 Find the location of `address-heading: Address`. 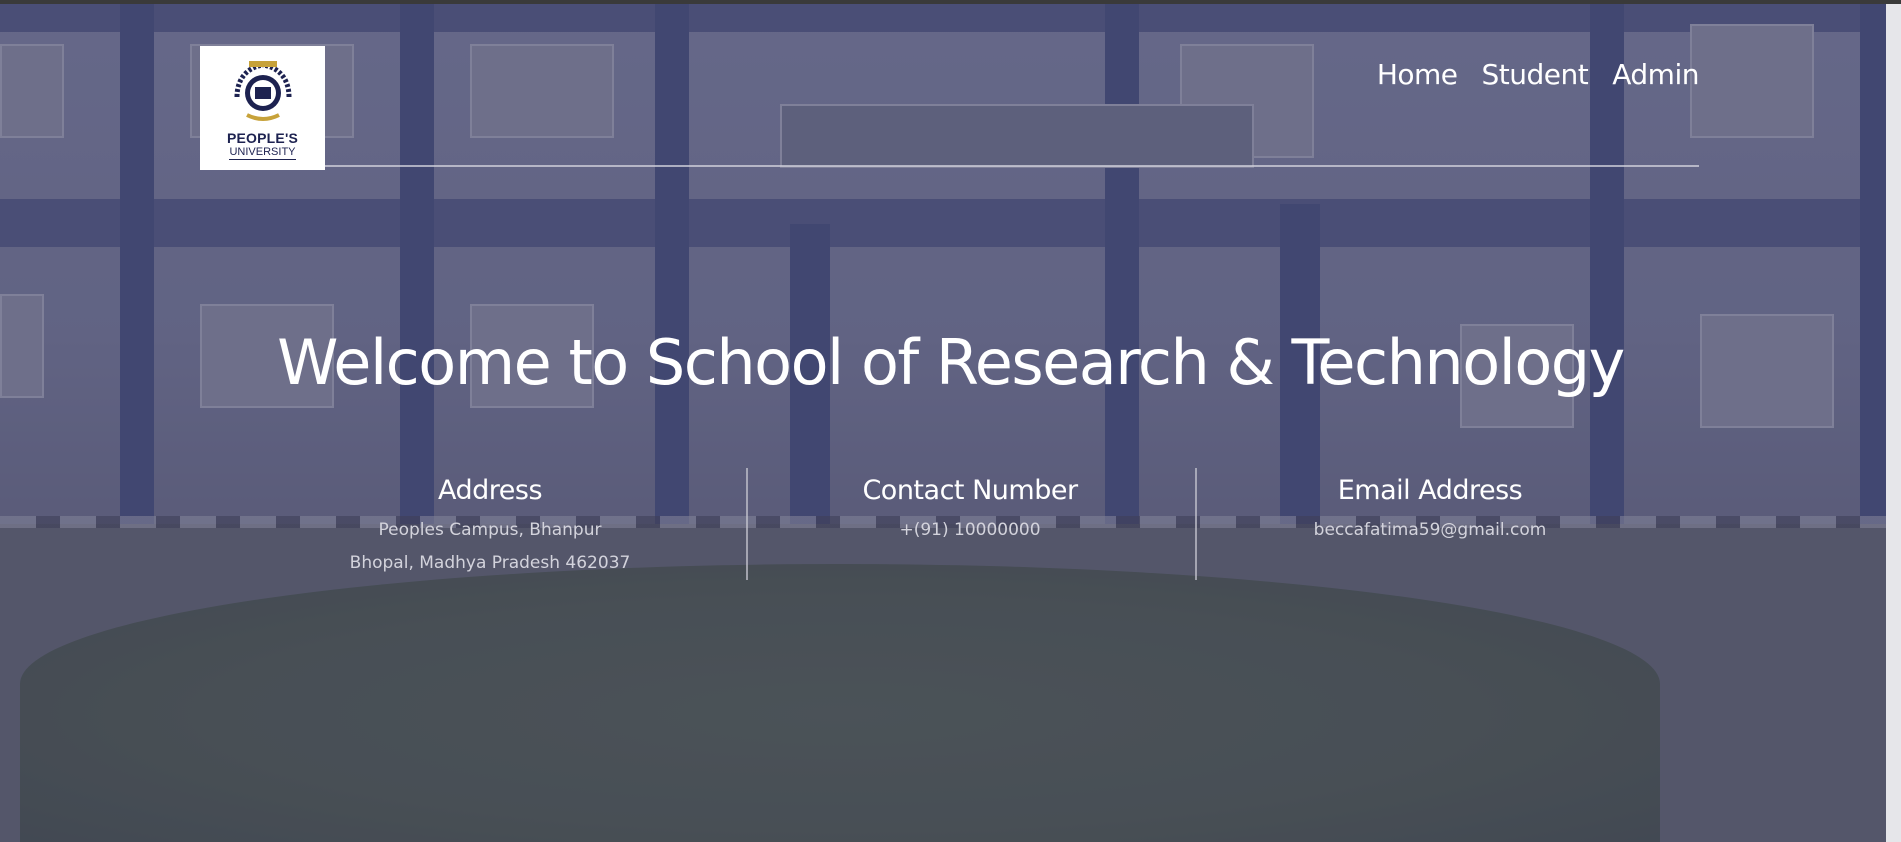

address-heading: Address is located at coordinates (490, 490).